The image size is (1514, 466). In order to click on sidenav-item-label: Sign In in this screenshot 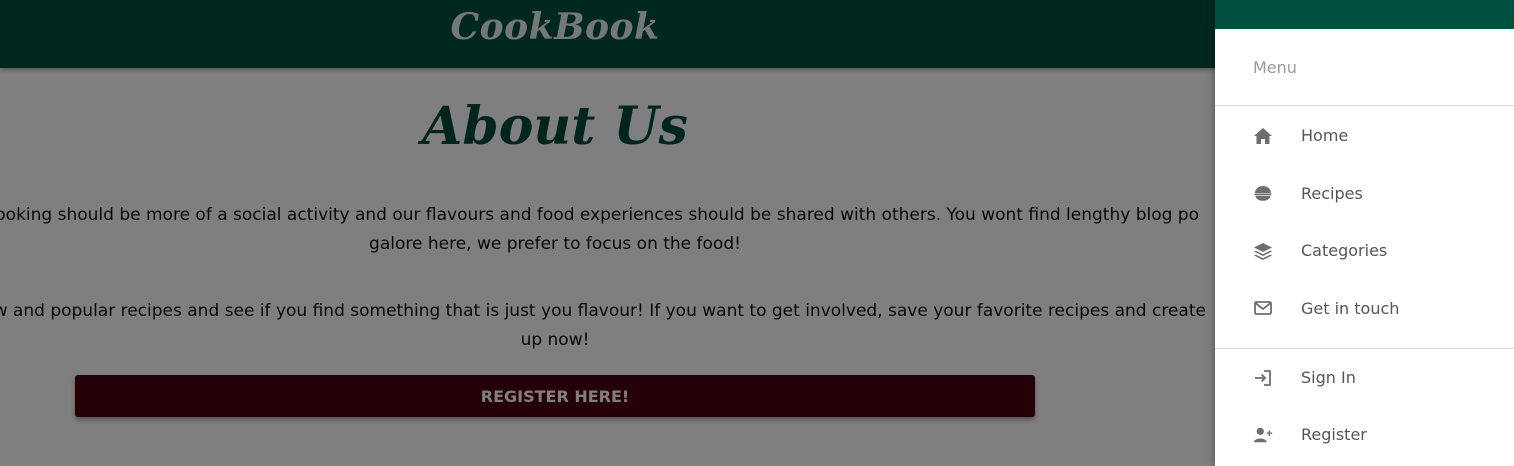, I will do `click(1328, 377)`.